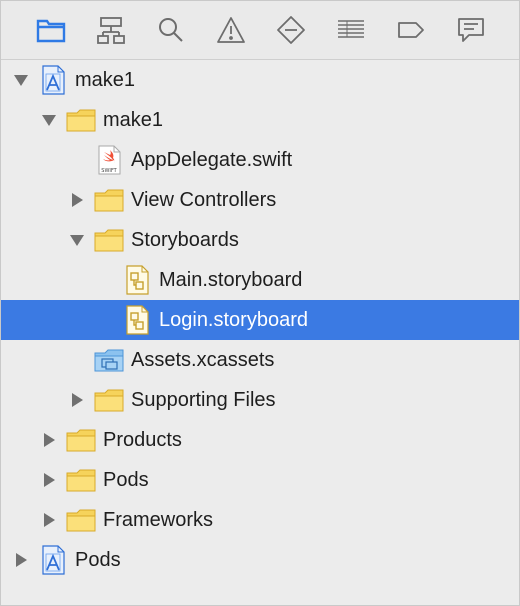  Describe the element at coordinates (212, 160) in the screenshot. I see `tree-row-label: AppDelegate.swift` at that location.